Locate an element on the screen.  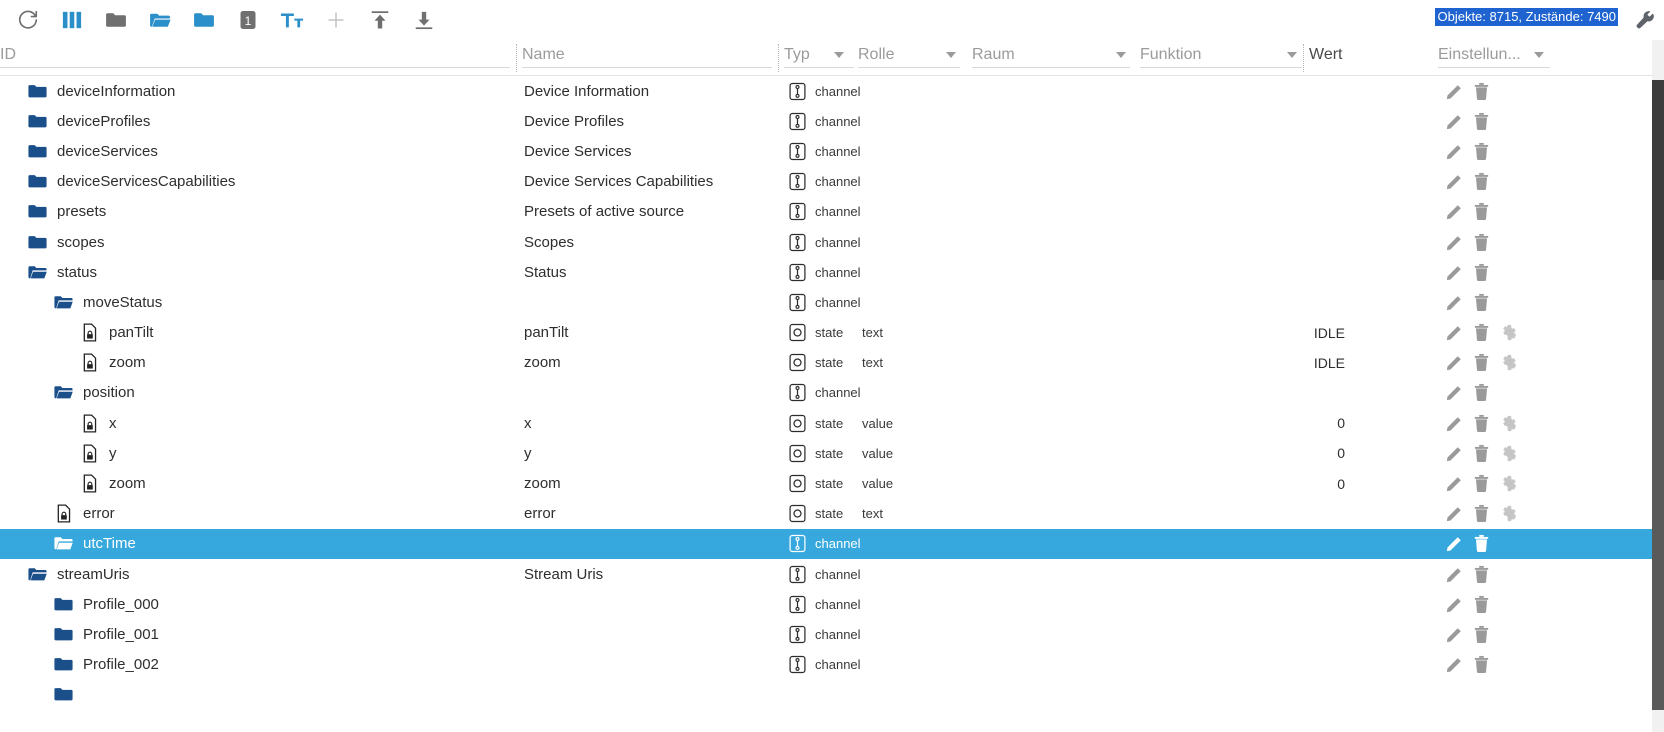
table-row: position channel is located at coordinates (832, 393).